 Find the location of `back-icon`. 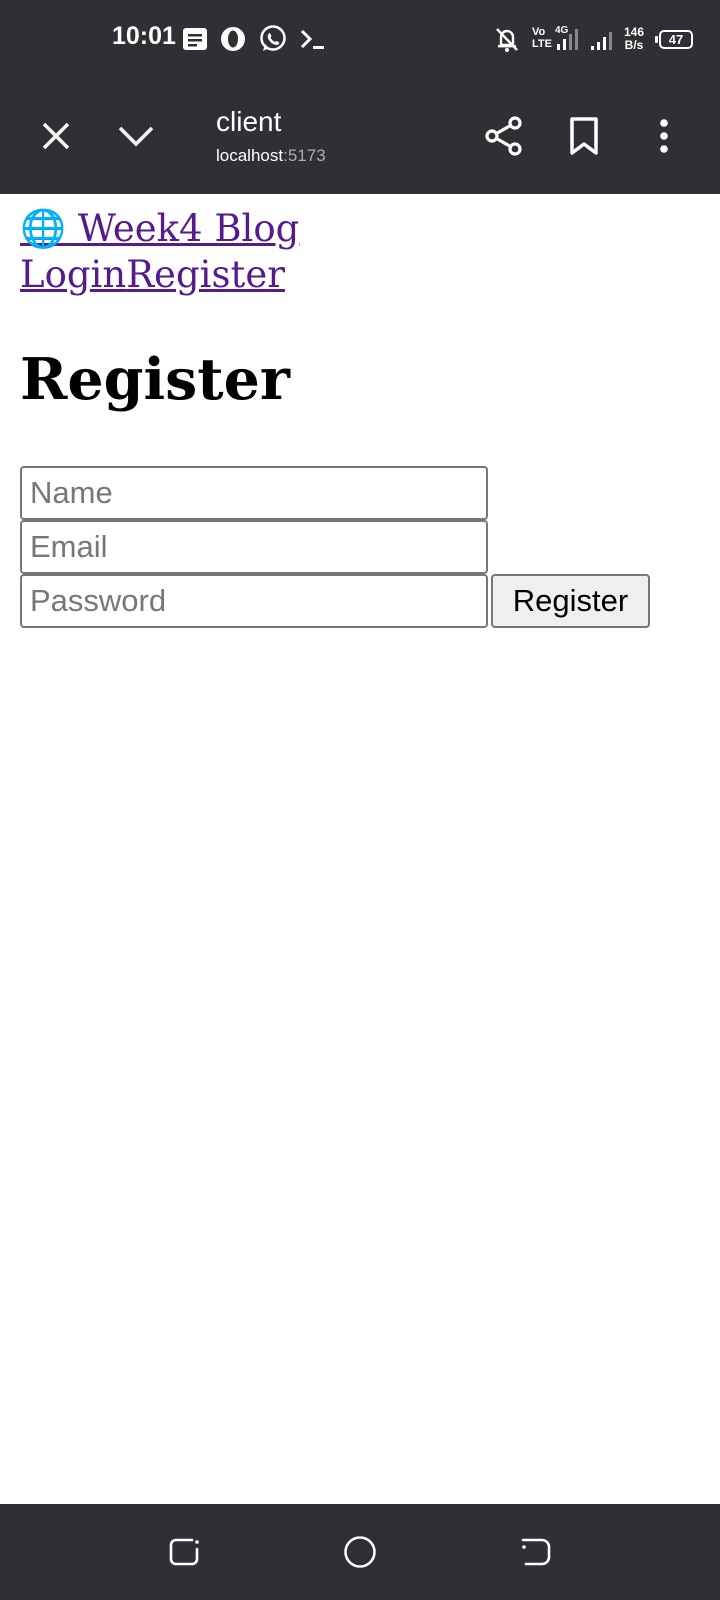

back-icon is located at coordinates (536, 1552).